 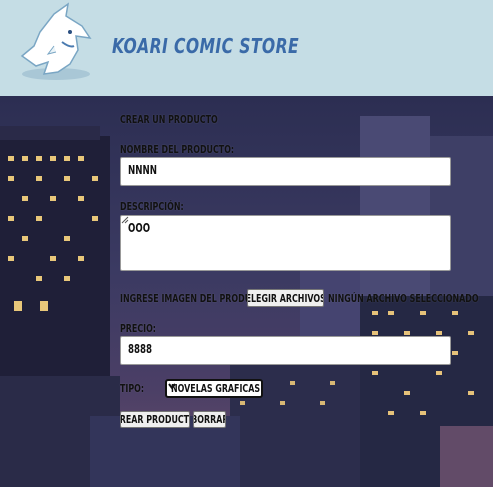 I want to click on resize-grip-icon, so click(x=125, y=220).